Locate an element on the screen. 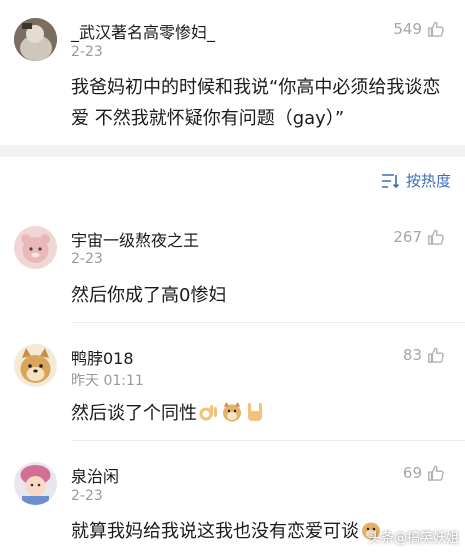  like-button: 267 is located at coordinates (419, 237).